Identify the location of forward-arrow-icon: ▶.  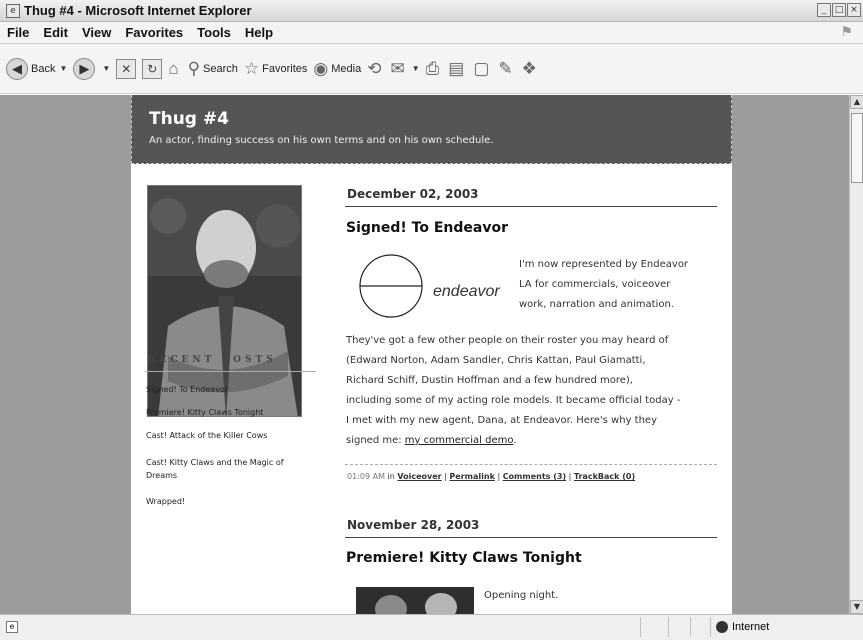
(84, 68).